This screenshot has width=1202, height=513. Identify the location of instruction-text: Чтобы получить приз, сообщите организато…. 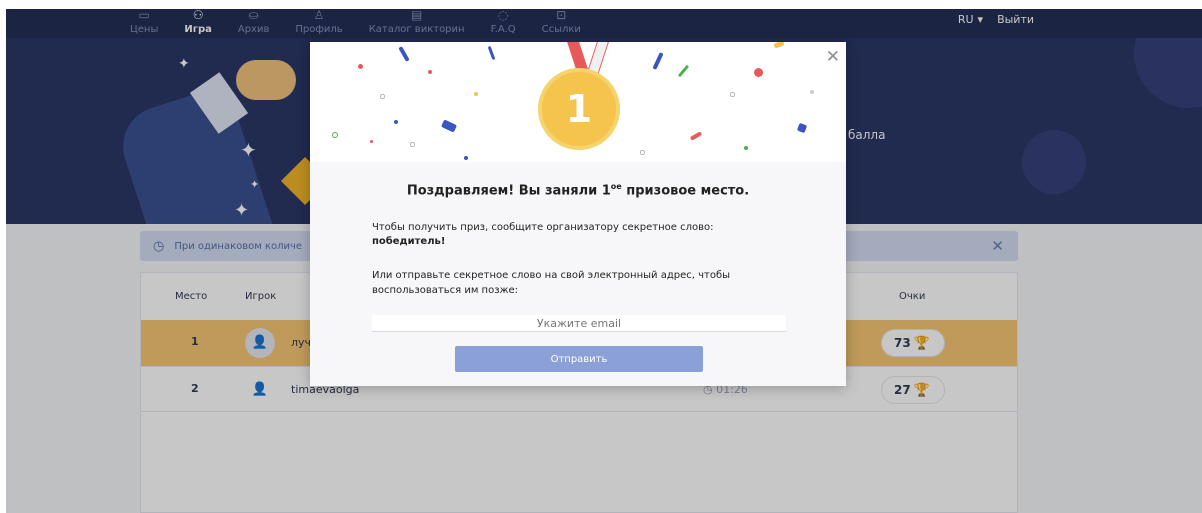
(543, 227).